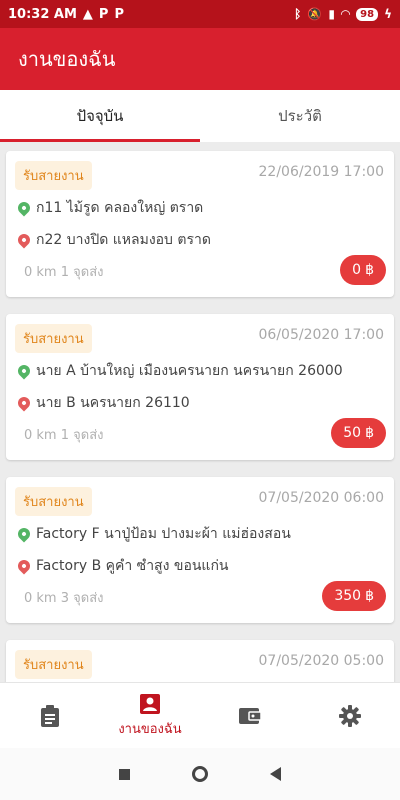 The height and width of the screenshot is (800, 400). What do you see at coordinates (348, 596) in the screenshot?
I see `price-value: 350` at bounding box center [348, 596].